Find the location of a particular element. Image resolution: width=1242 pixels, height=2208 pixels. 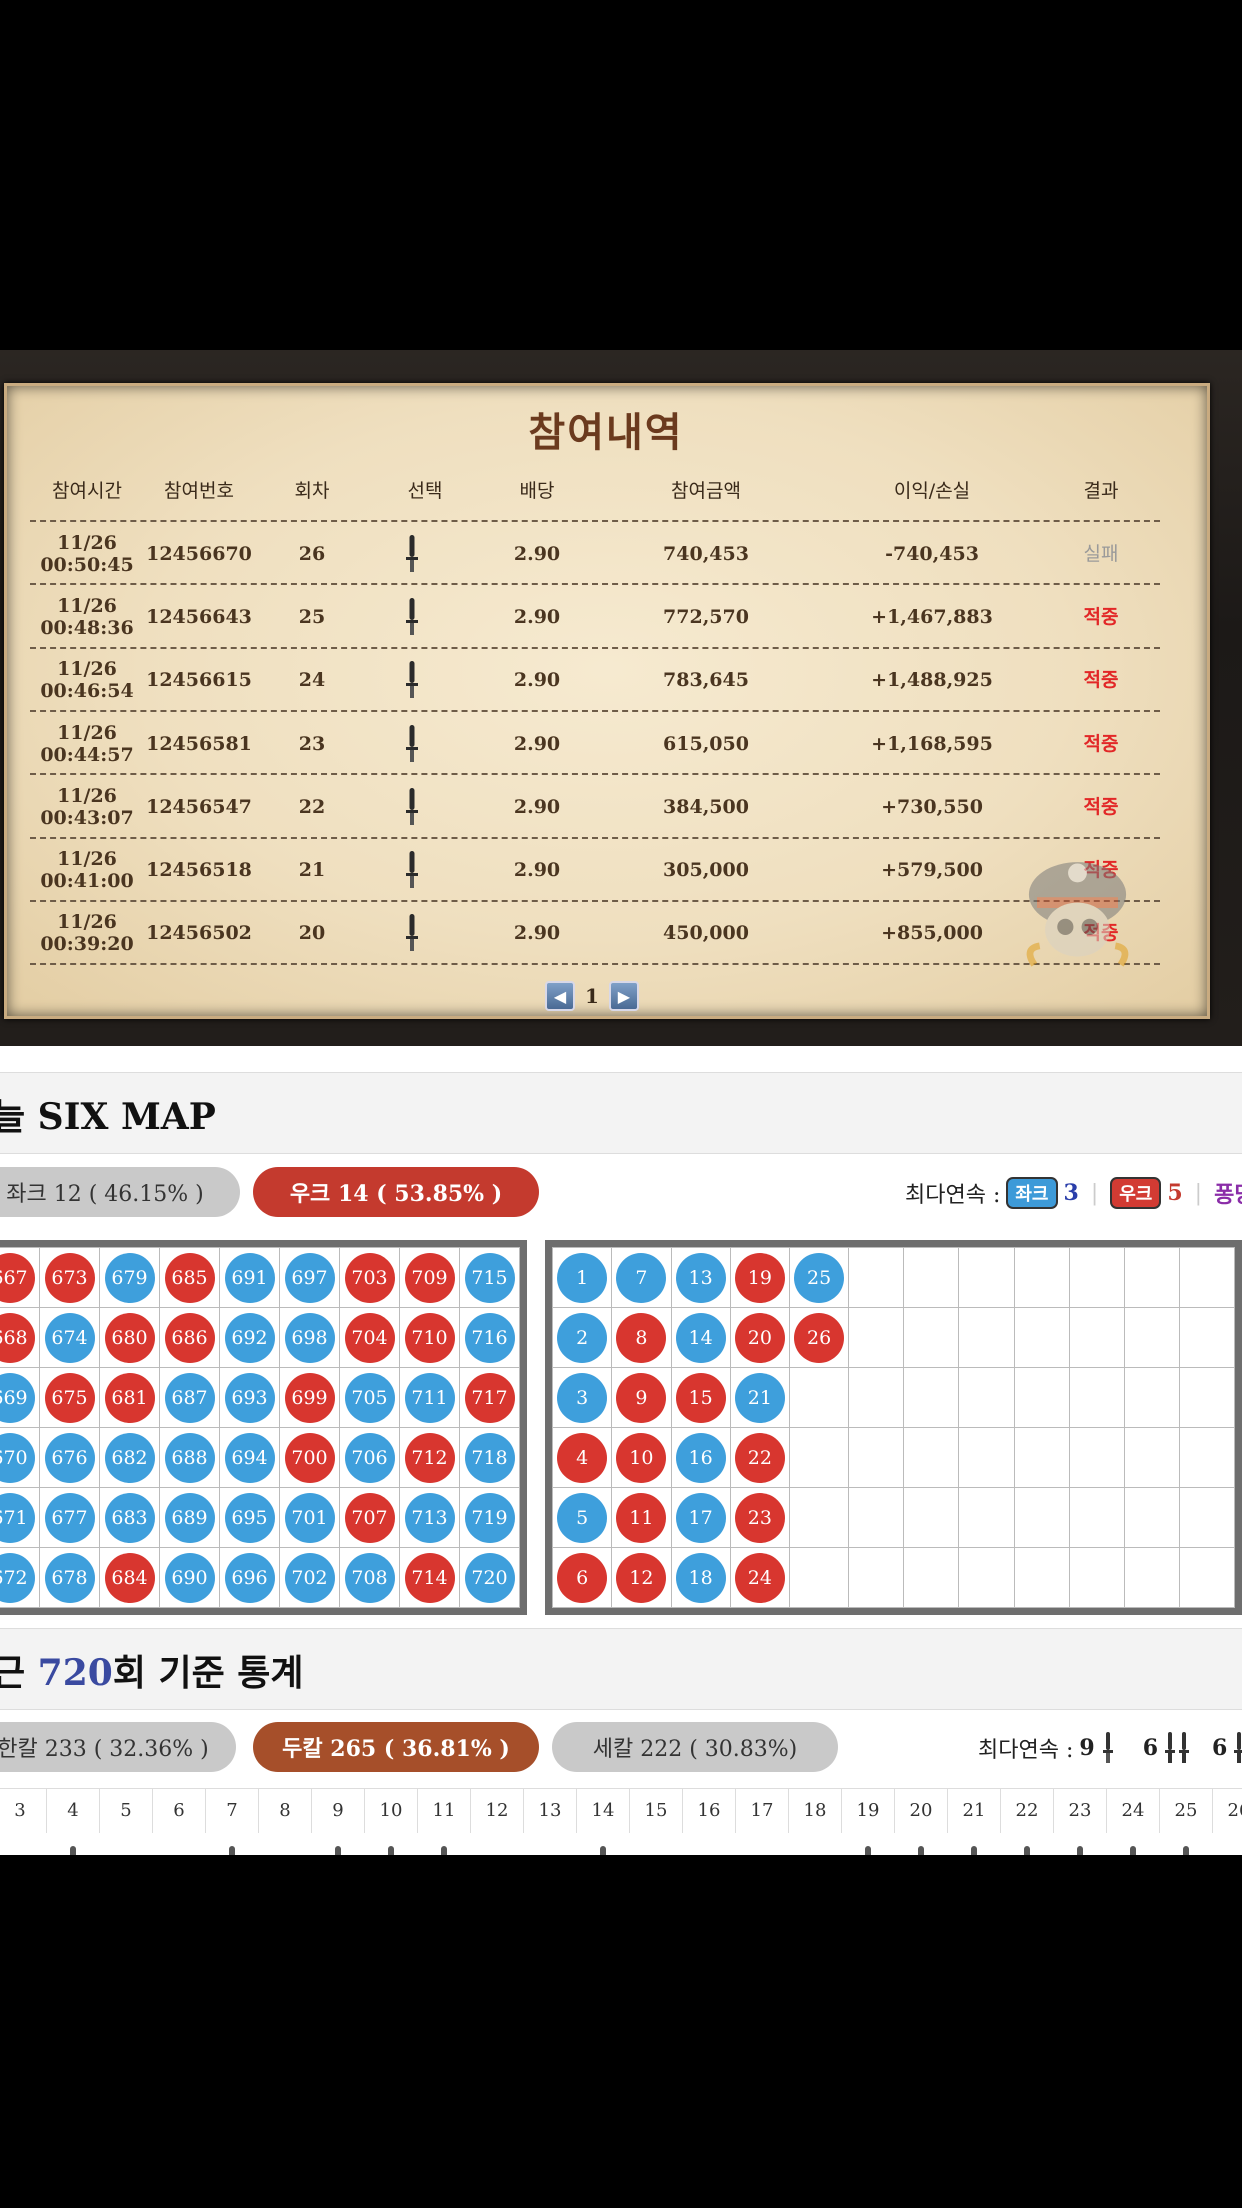

six-map-streak: 최다연속 : 좌크 3 | 우크 5 | 퐁당 : is located at coordinates (1073, 1193).